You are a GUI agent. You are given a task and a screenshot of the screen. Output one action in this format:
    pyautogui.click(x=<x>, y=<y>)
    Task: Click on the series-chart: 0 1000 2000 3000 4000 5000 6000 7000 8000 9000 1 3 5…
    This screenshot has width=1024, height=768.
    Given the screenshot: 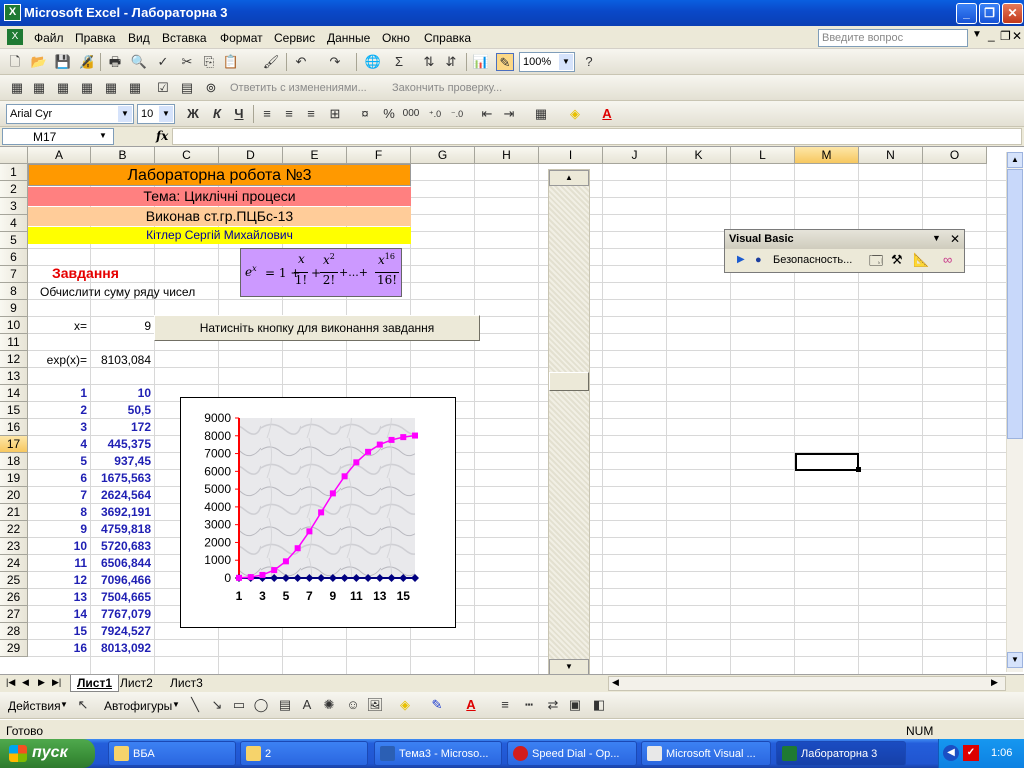 What is the action you would take?
    pyautogui.click(x=318, y=512)
    